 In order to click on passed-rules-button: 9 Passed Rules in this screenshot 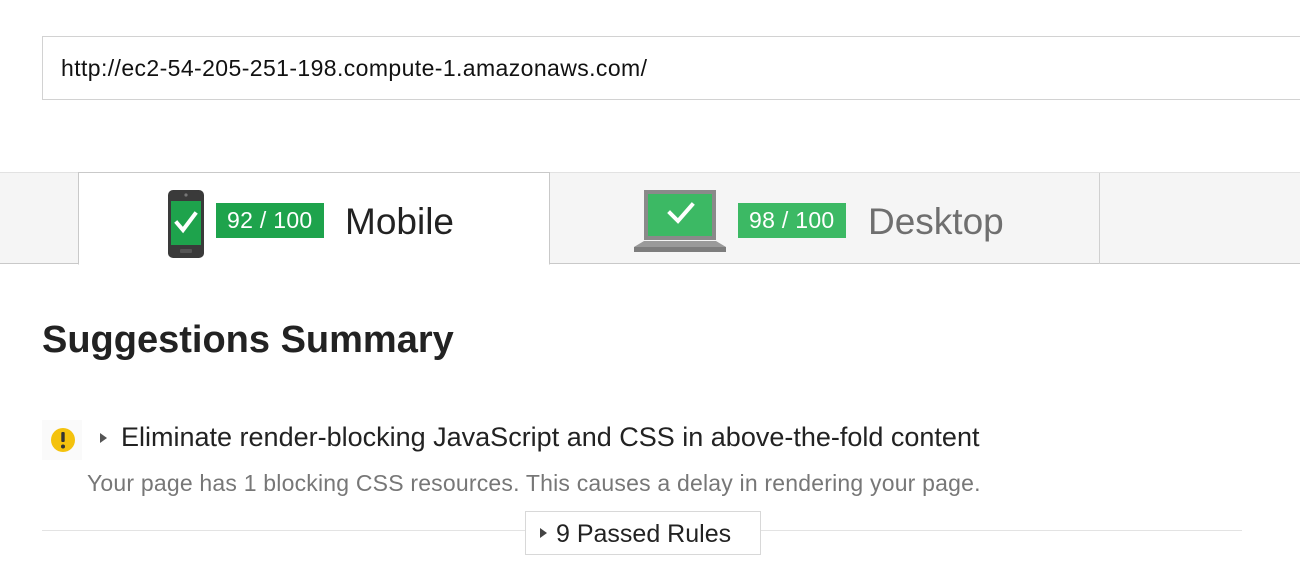, I will do `click(643, 533)`.